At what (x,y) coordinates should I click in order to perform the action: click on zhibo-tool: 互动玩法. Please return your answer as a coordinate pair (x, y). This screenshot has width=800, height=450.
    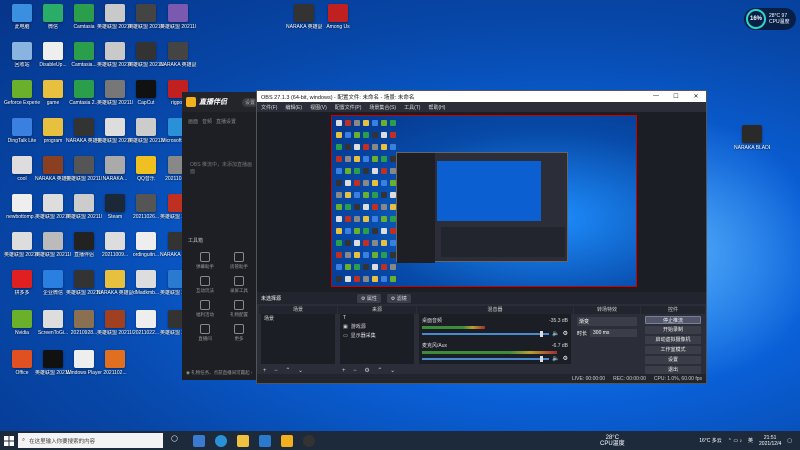
    Looking at the image, I should click on (205, 285).